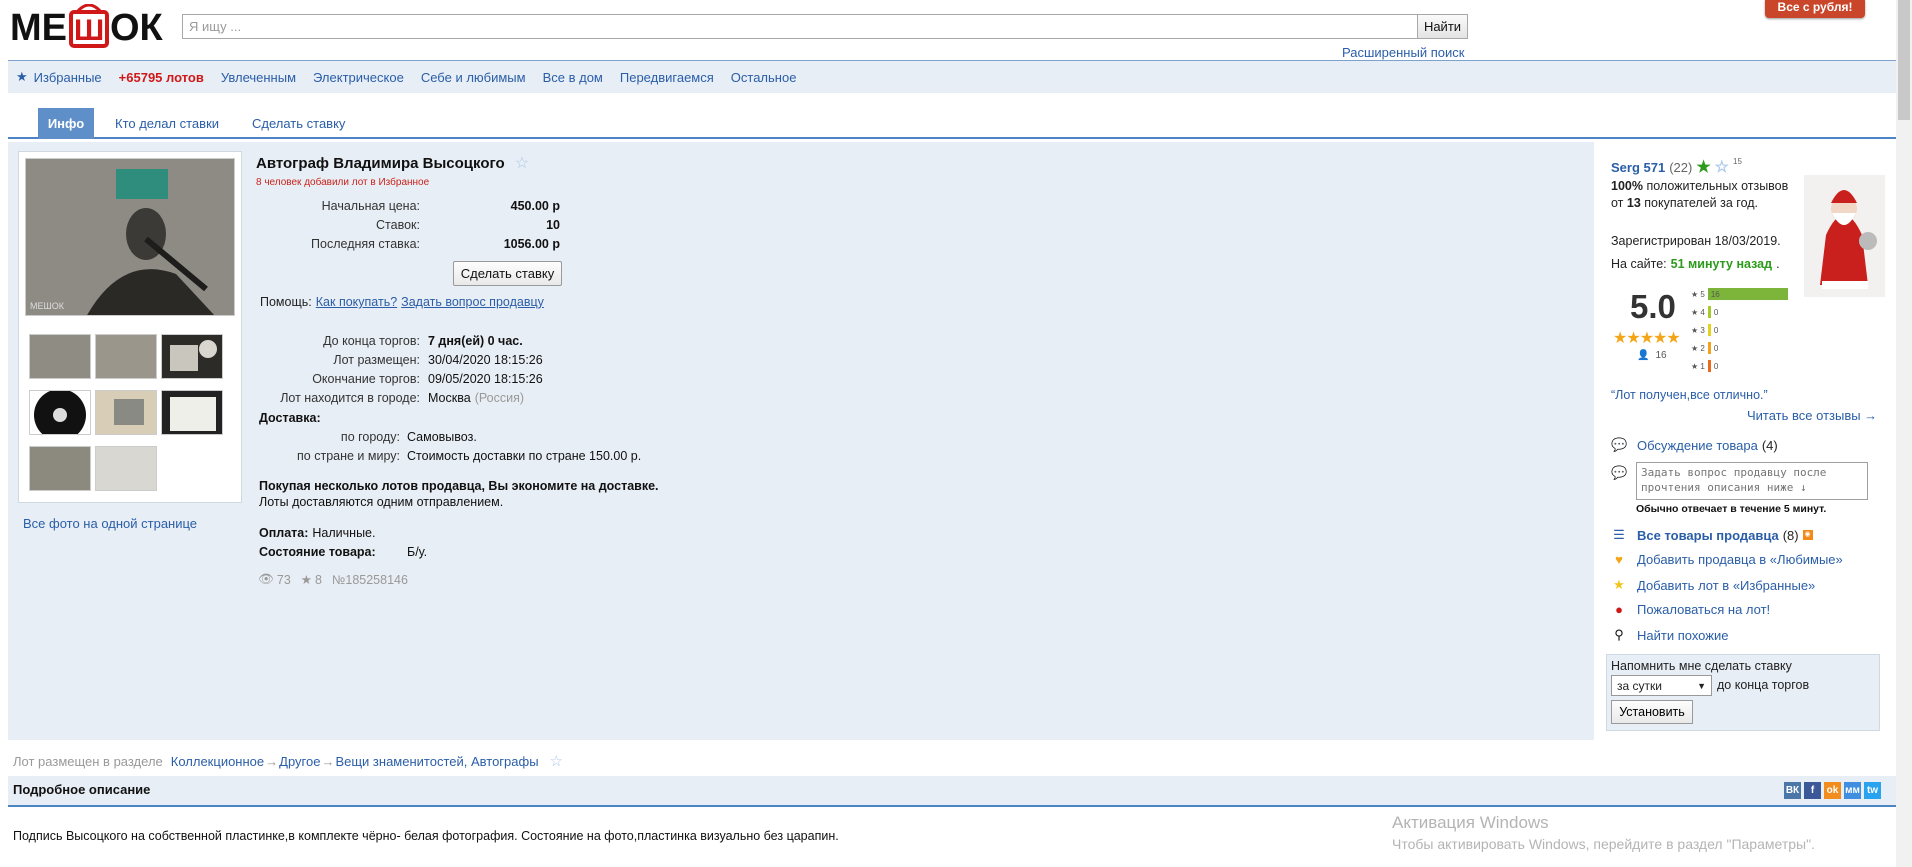 This screenshot has width=1912, height=867. I want to click on ok-share-icon: ok, so click(1832, 790).